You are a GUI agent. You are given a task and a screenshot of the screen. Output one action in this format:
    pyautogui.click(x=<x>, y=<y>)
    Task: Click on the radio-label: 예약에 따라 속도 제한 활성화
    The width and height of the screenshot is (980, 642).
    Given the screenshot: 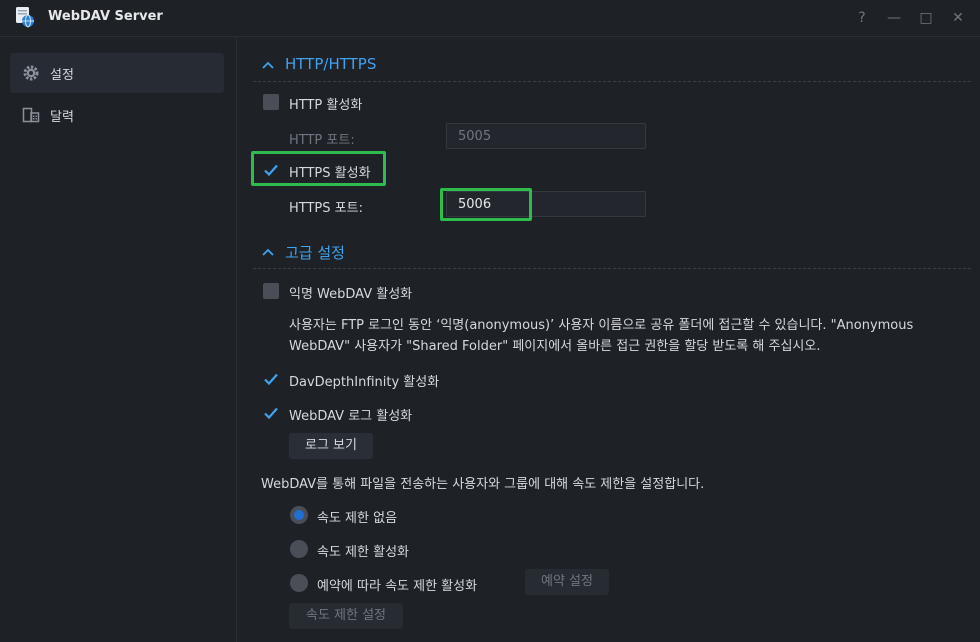 What is the action you would take?
    pyautogui.click(x=397, y=586)
    